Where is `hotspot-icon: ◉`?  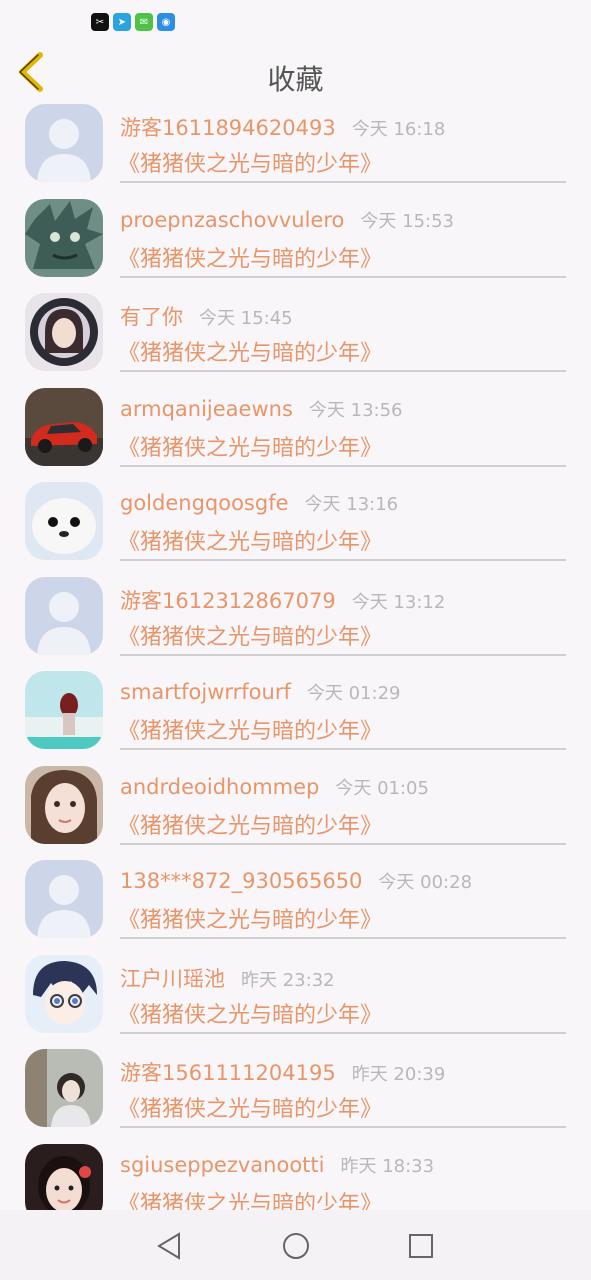 hotspot-icon: ◉ is located at coordinates (166, 22).